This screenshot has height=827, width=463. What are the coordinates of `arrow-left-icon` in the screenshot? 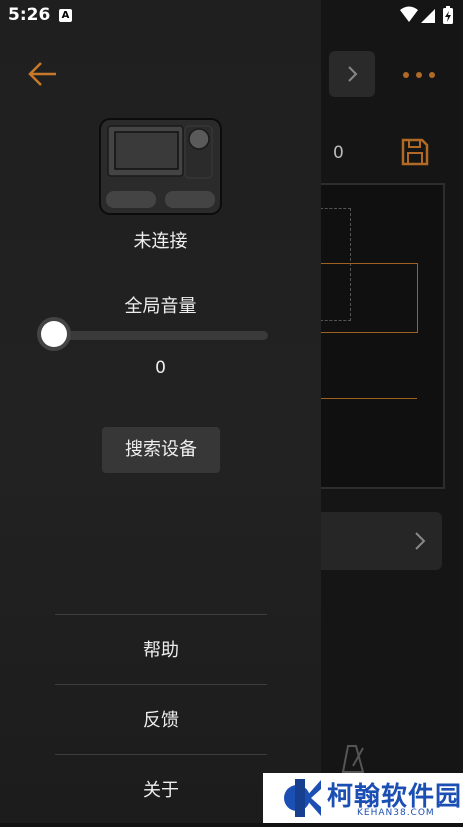 It's located at (42, 74).